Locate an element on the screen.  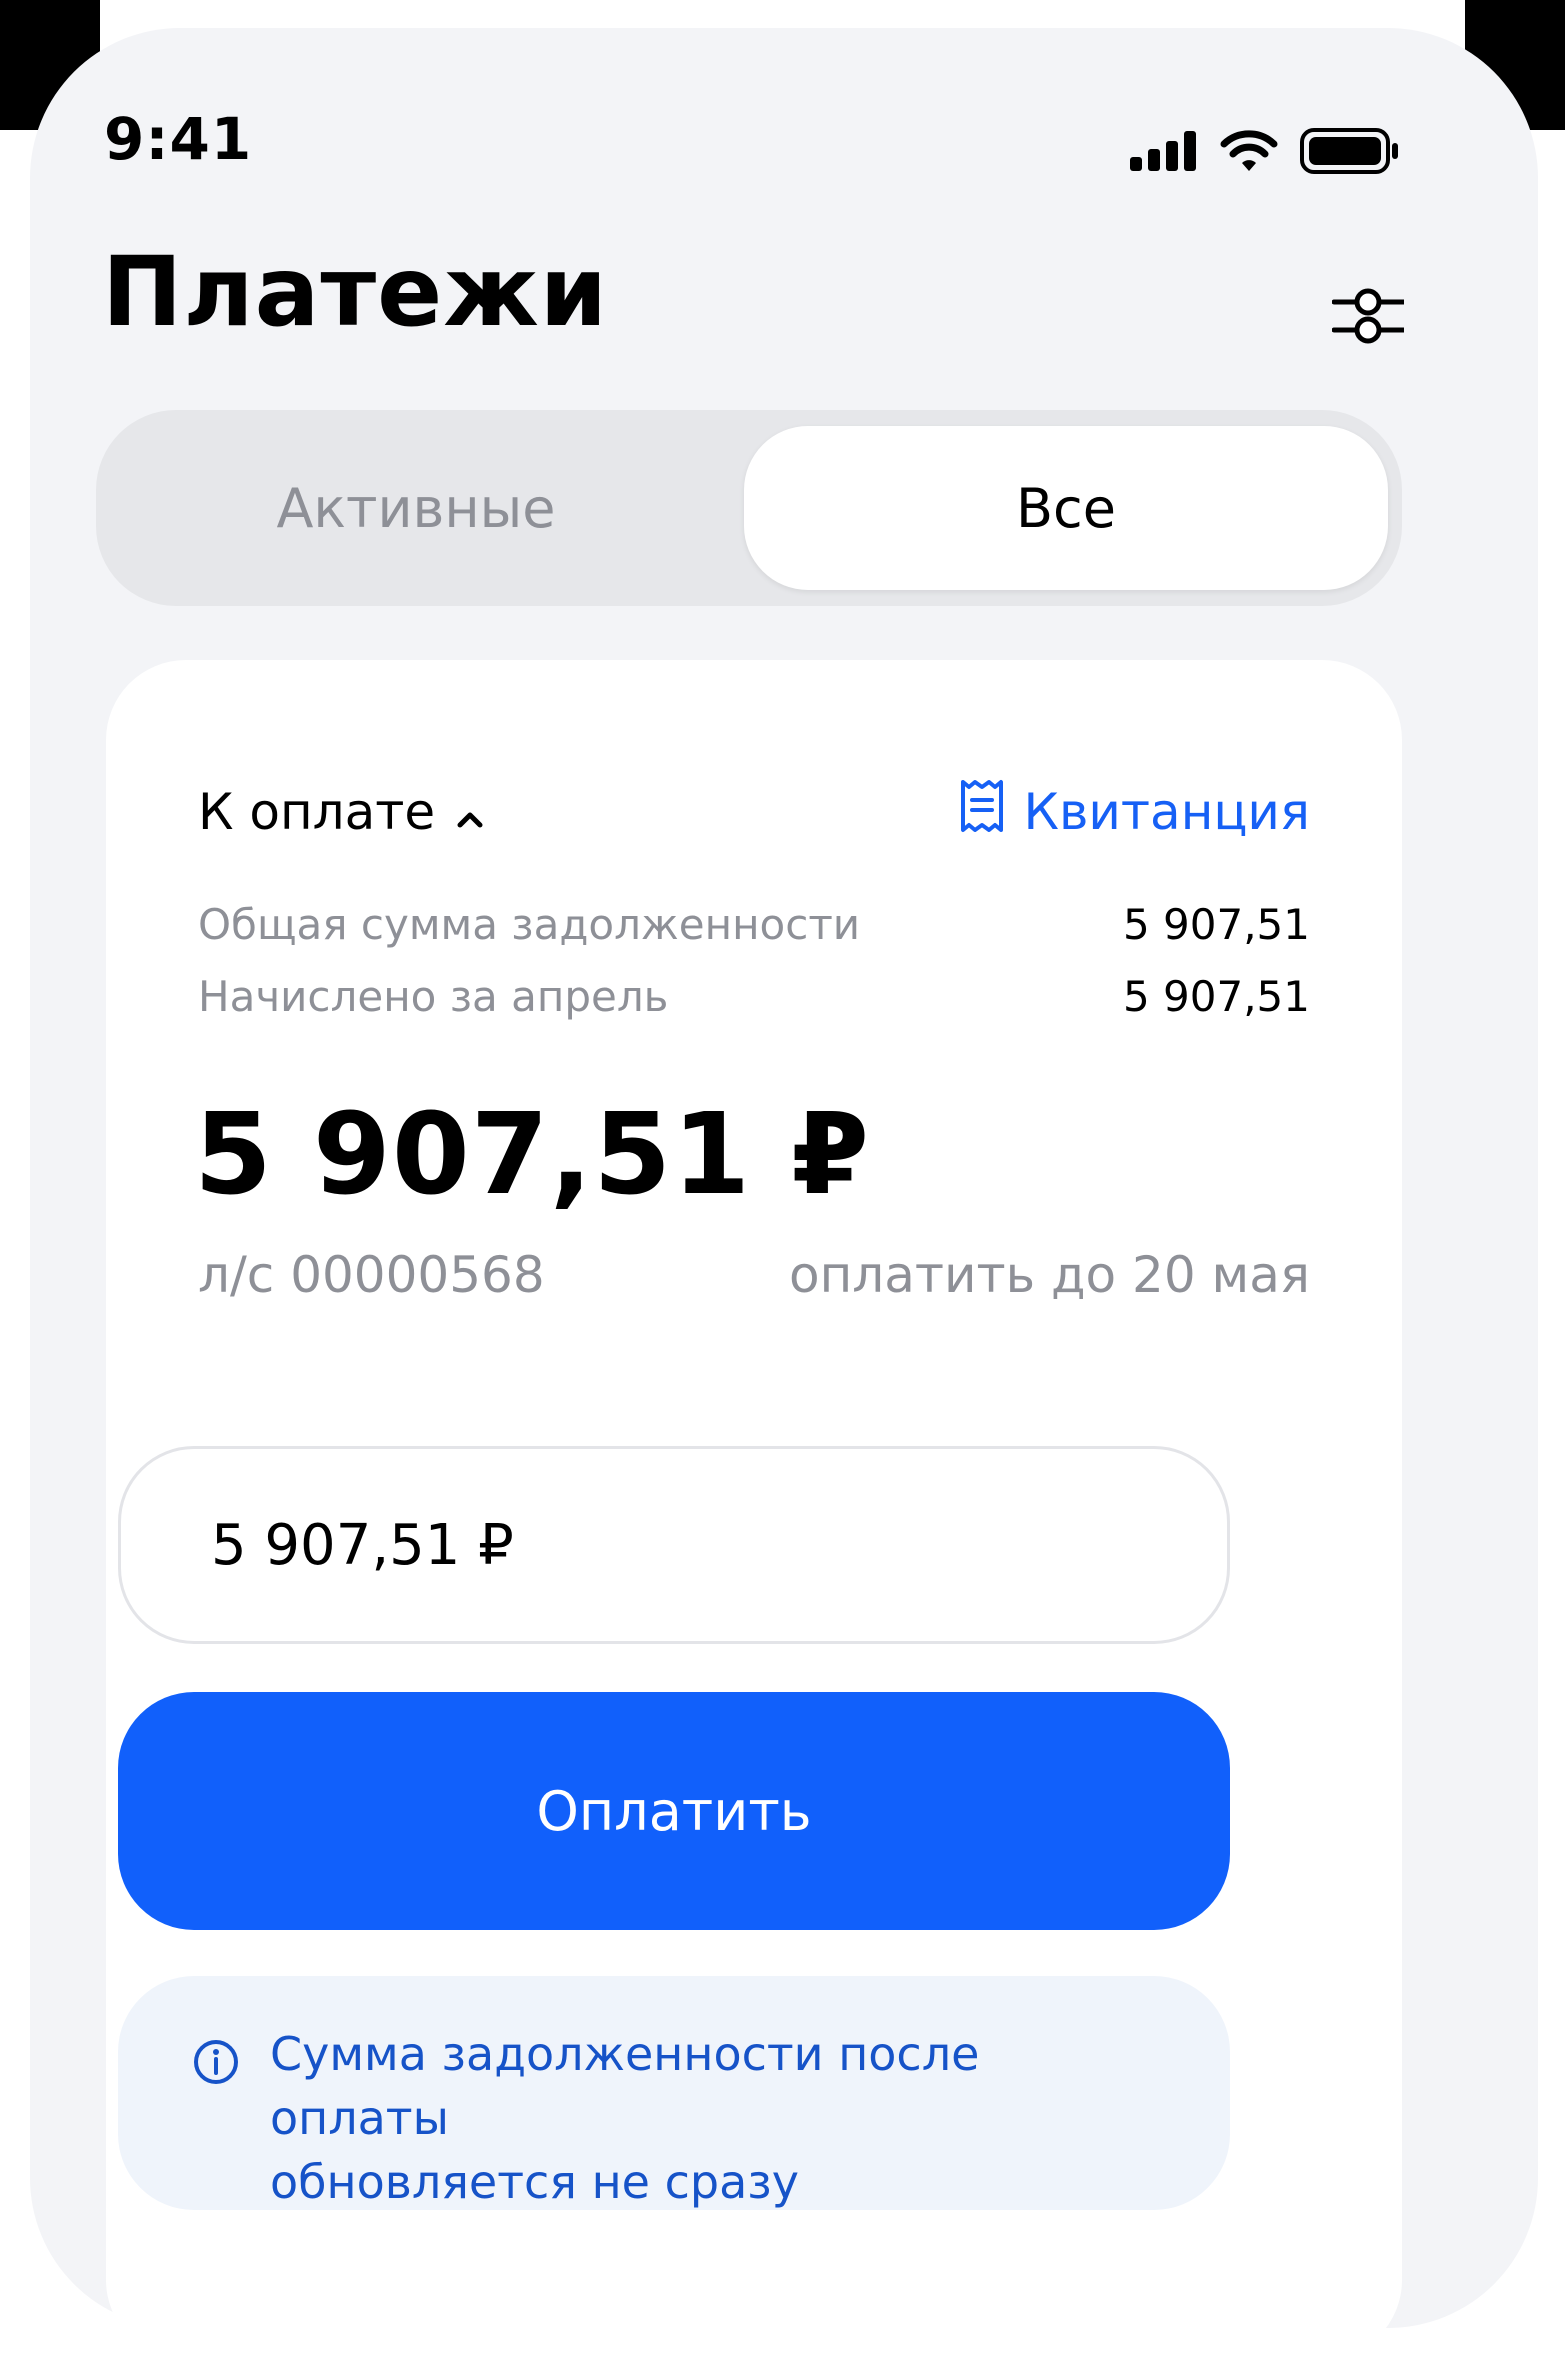
receipt-link: Квитанция is located at coordinates (1133, 812).